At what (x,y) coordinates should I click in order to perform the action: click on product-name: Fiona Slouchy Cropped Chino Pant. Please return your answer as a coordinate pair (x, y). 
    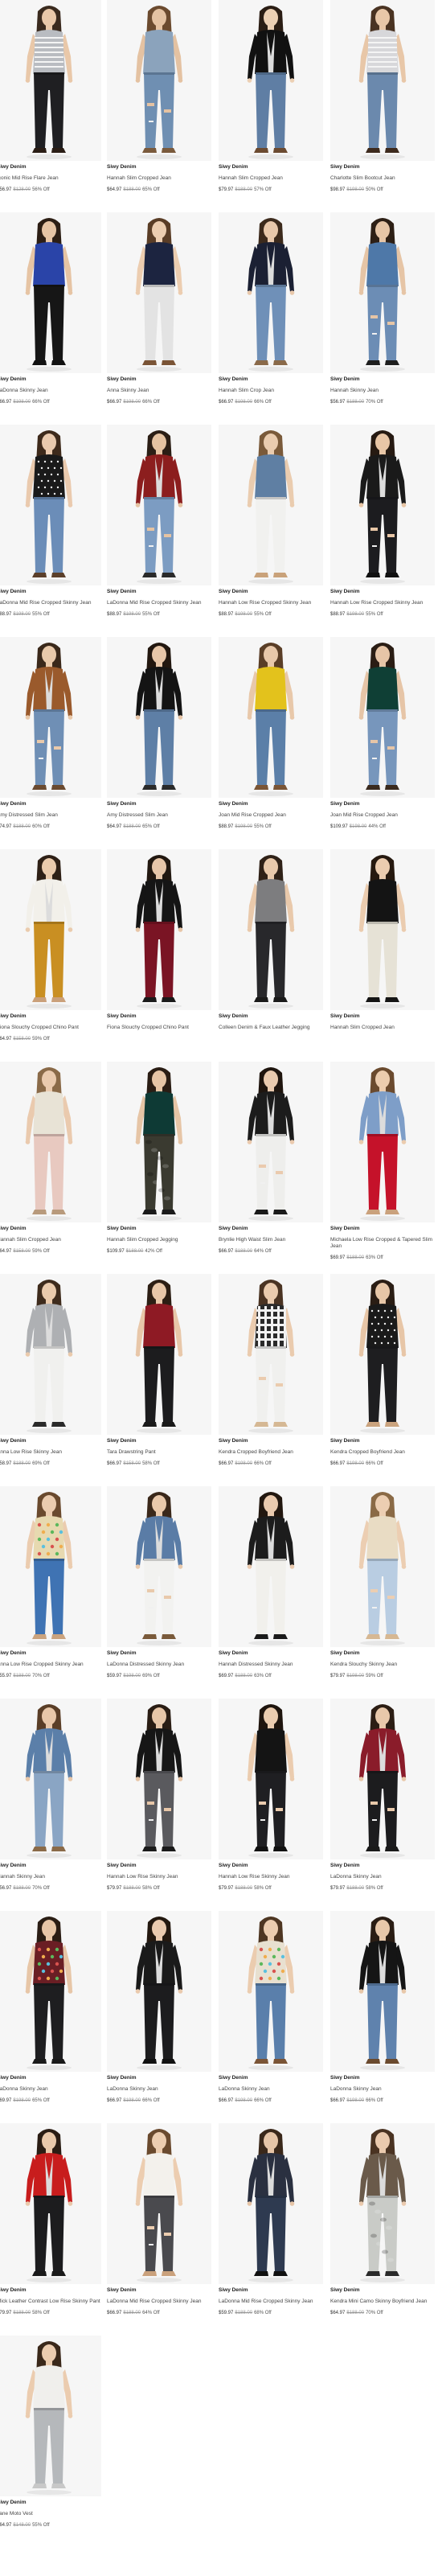
    Looking at the image, I should click on (50, 1028).